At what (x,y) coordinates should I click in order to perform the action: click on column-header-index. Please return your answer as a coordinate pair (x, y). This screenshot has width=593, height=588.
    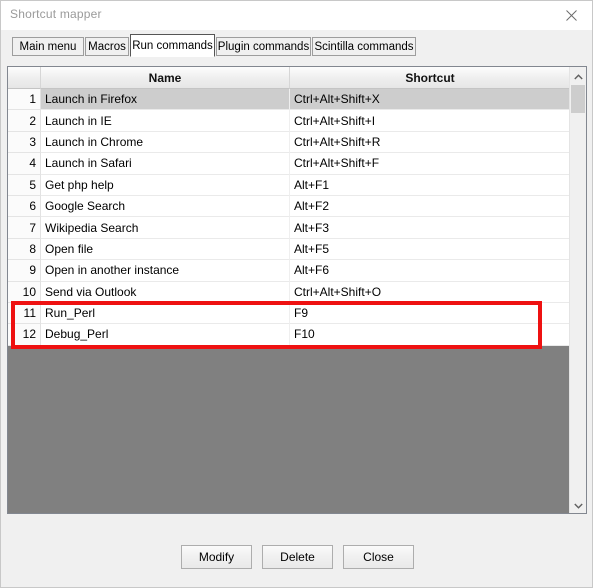
    Looking at the image, I should click on (24, 78).